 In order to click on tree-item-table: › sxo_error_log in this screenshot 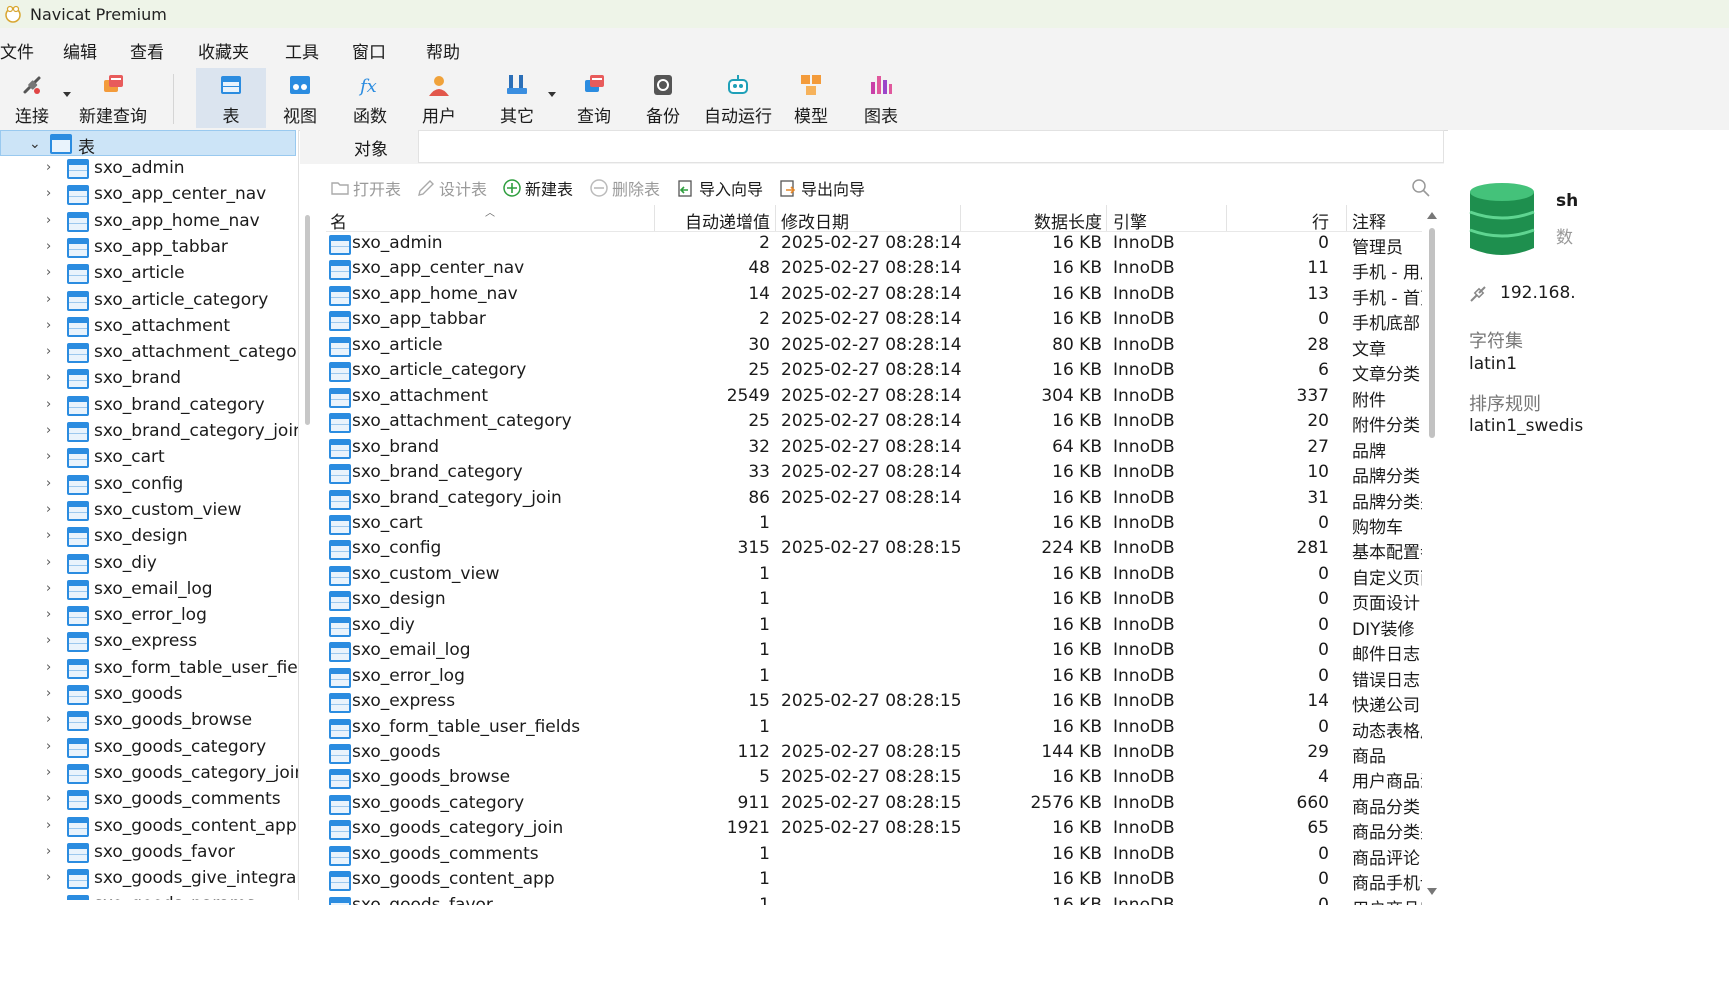, I will do `click(149, 616)`.